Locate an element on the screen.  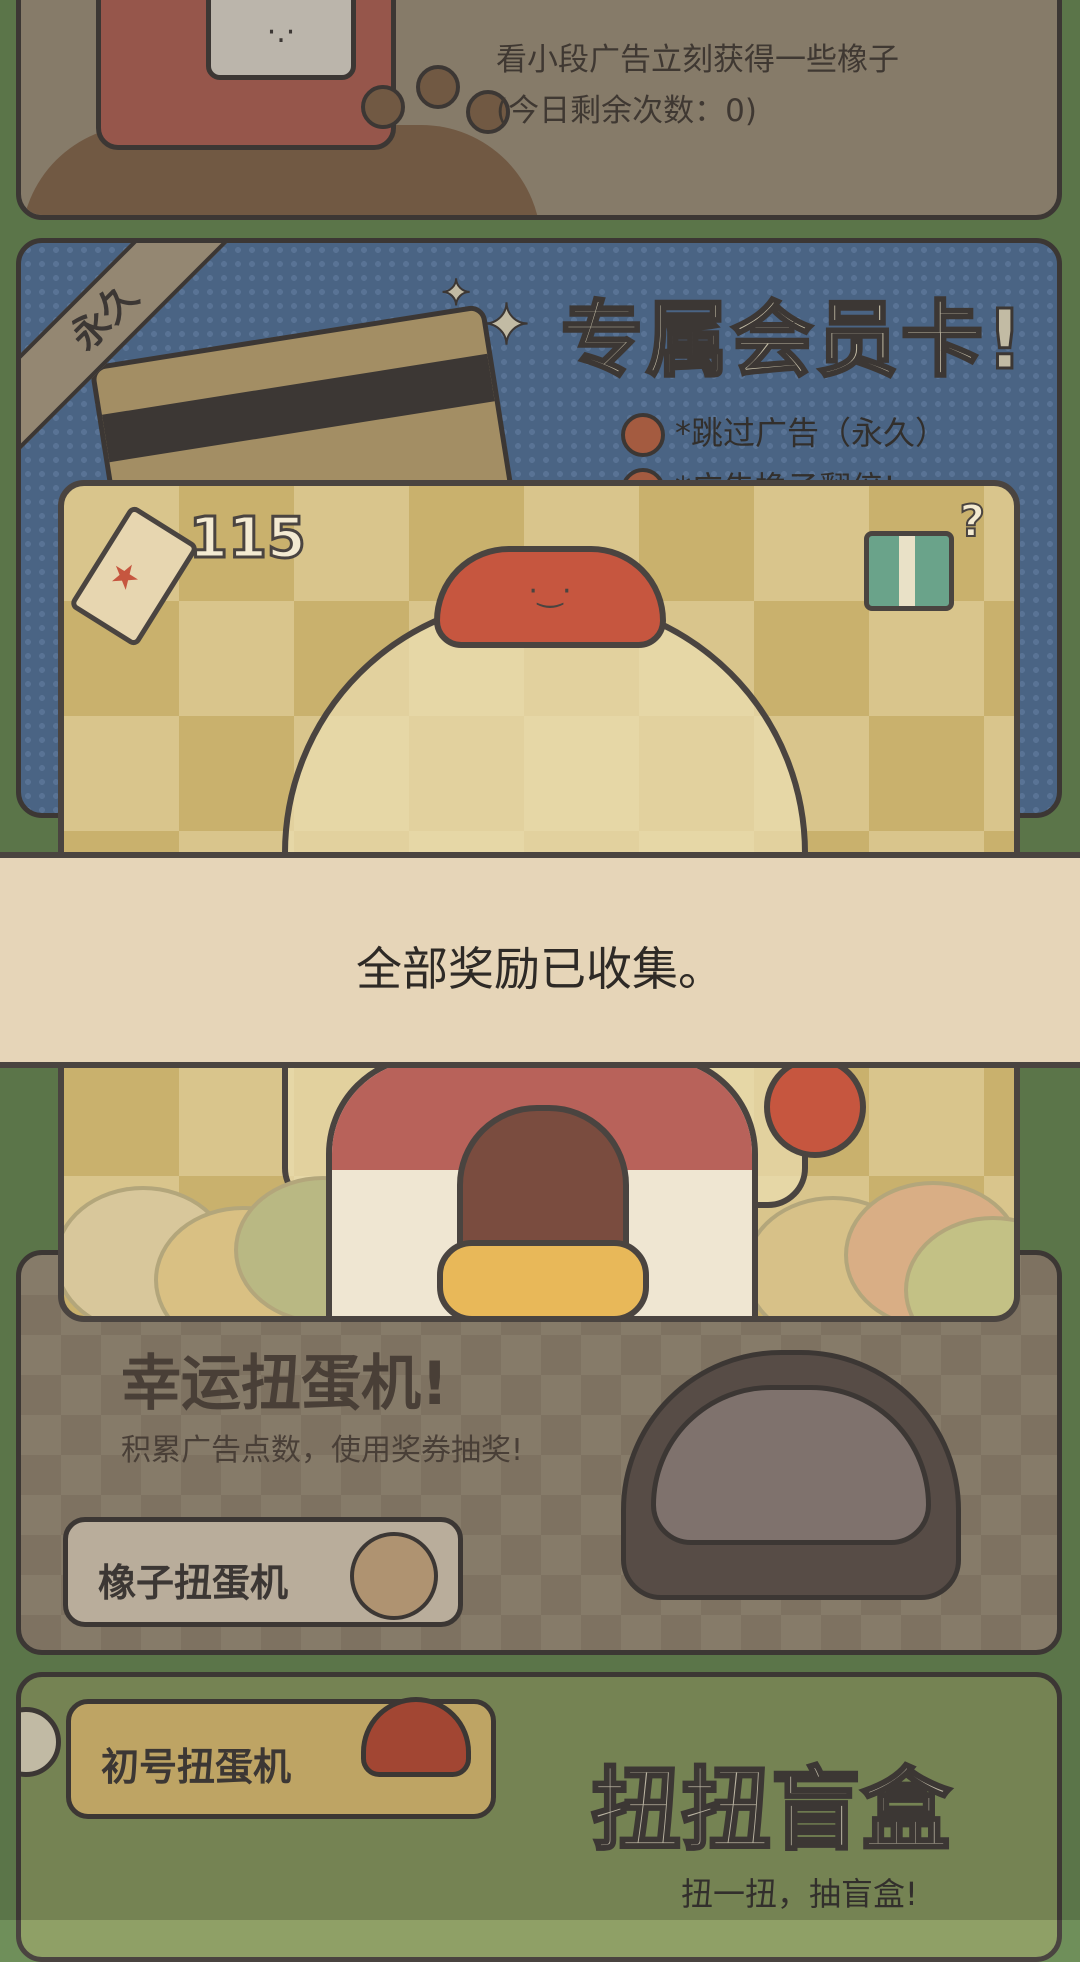
ticket-count: 115 is located at coordinates (248, 539).